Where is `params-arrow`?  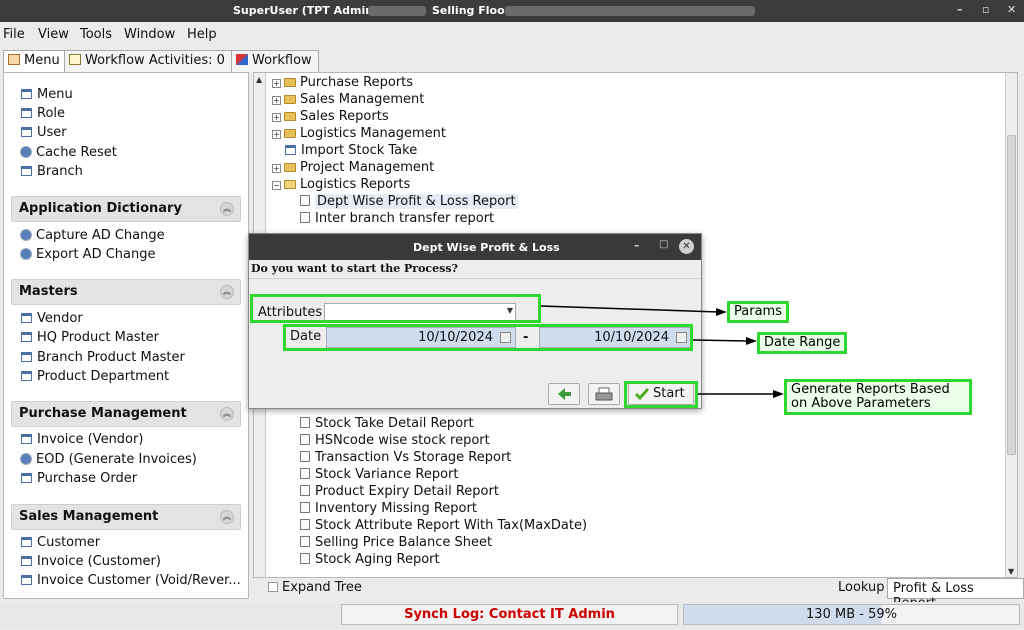 params-arrow is located at coordinates (629, 309).